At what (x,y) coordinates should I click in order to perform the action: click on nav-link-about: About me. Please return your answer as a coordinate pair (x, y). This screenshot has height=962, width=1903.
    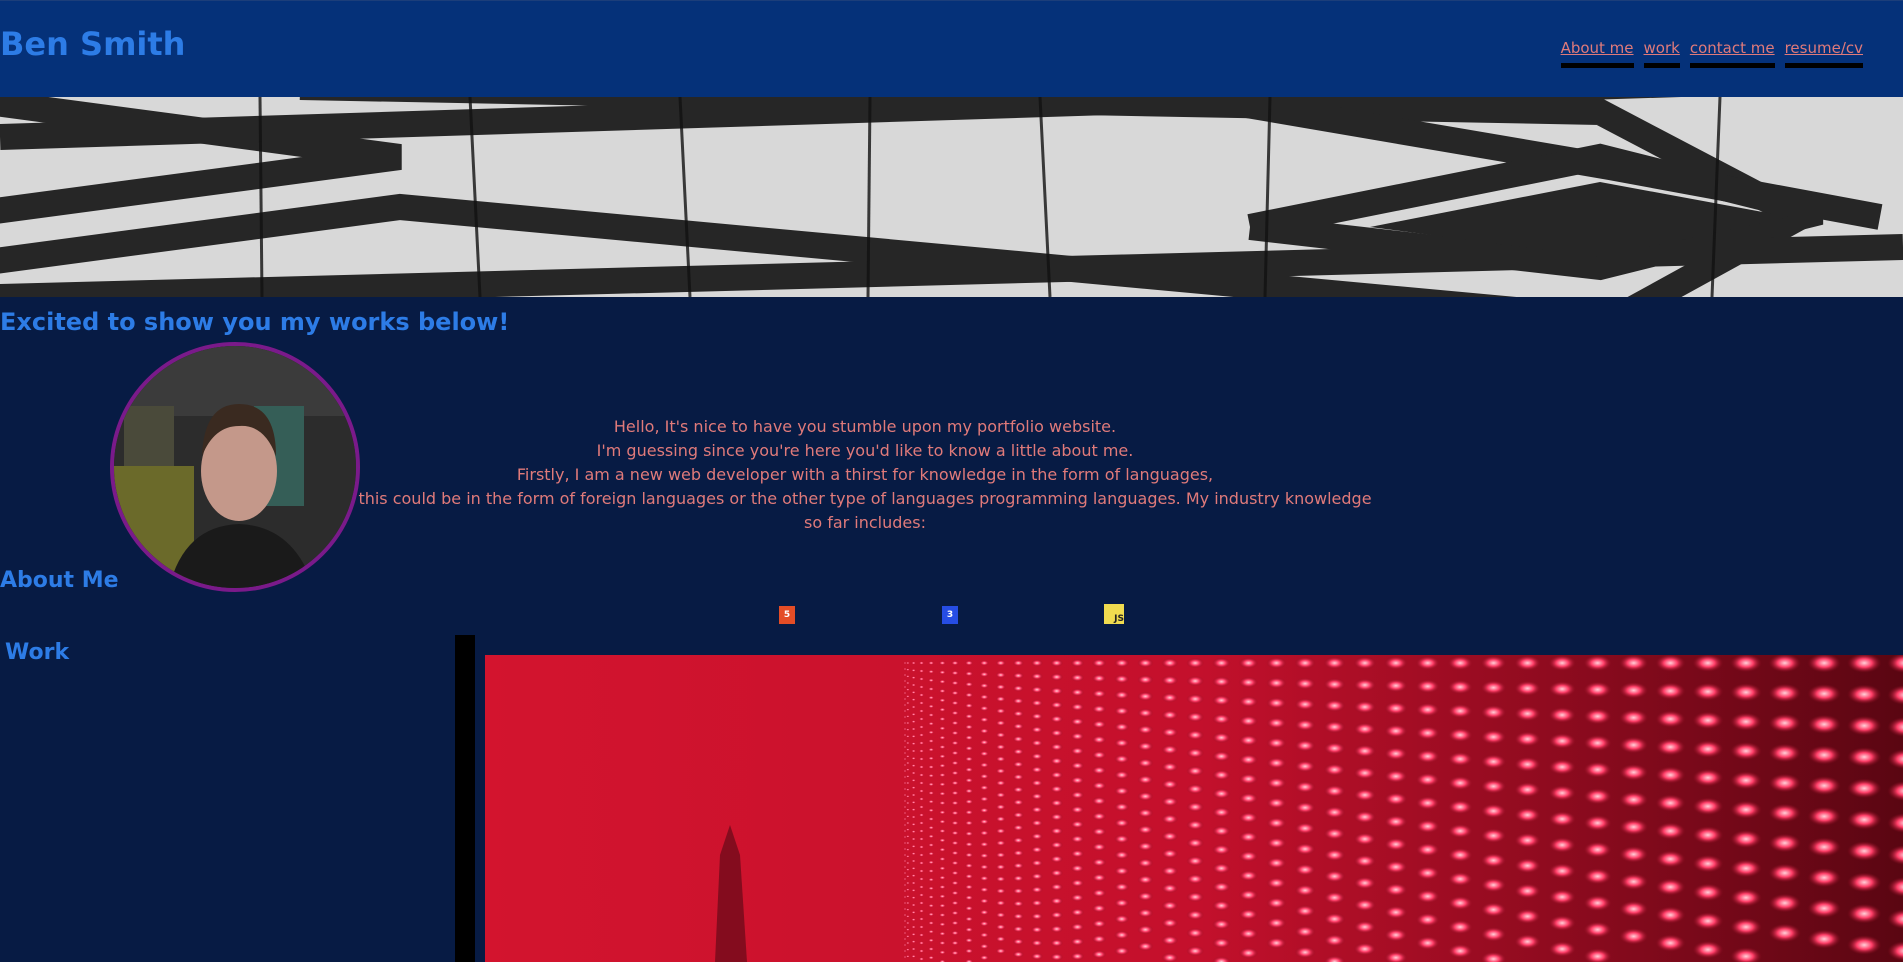
    Looking at the image, I should click on (1597, 53).